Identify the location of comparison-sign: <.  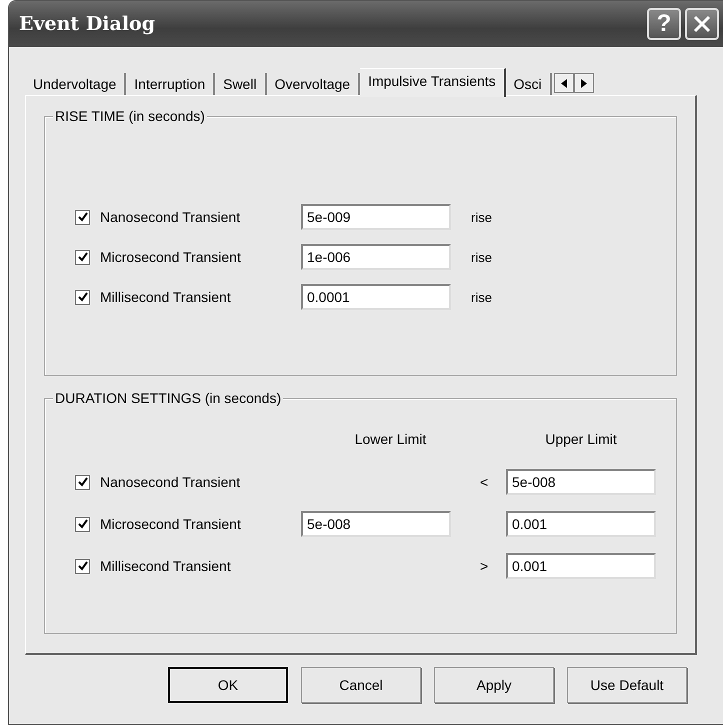
(485, 482).